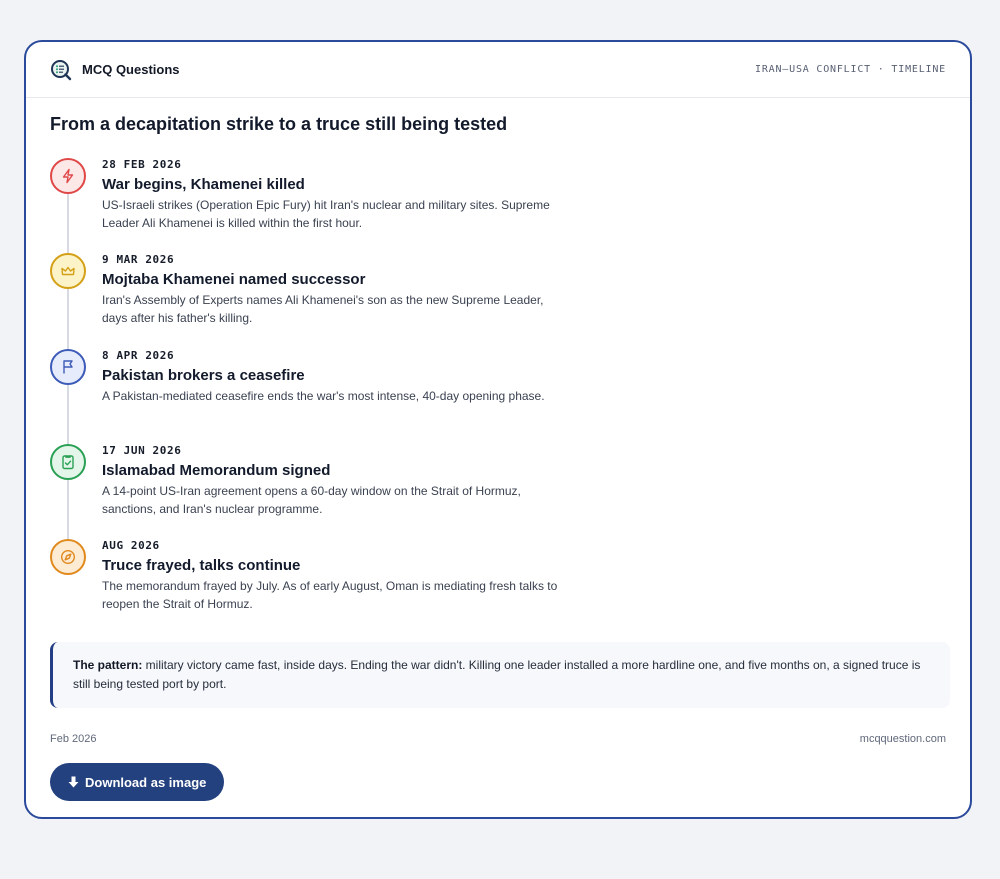  What do you see at coordinates (61, 69) in the screenshot?
I see `magnifier-list-icon` at bounding box center [61, 69].